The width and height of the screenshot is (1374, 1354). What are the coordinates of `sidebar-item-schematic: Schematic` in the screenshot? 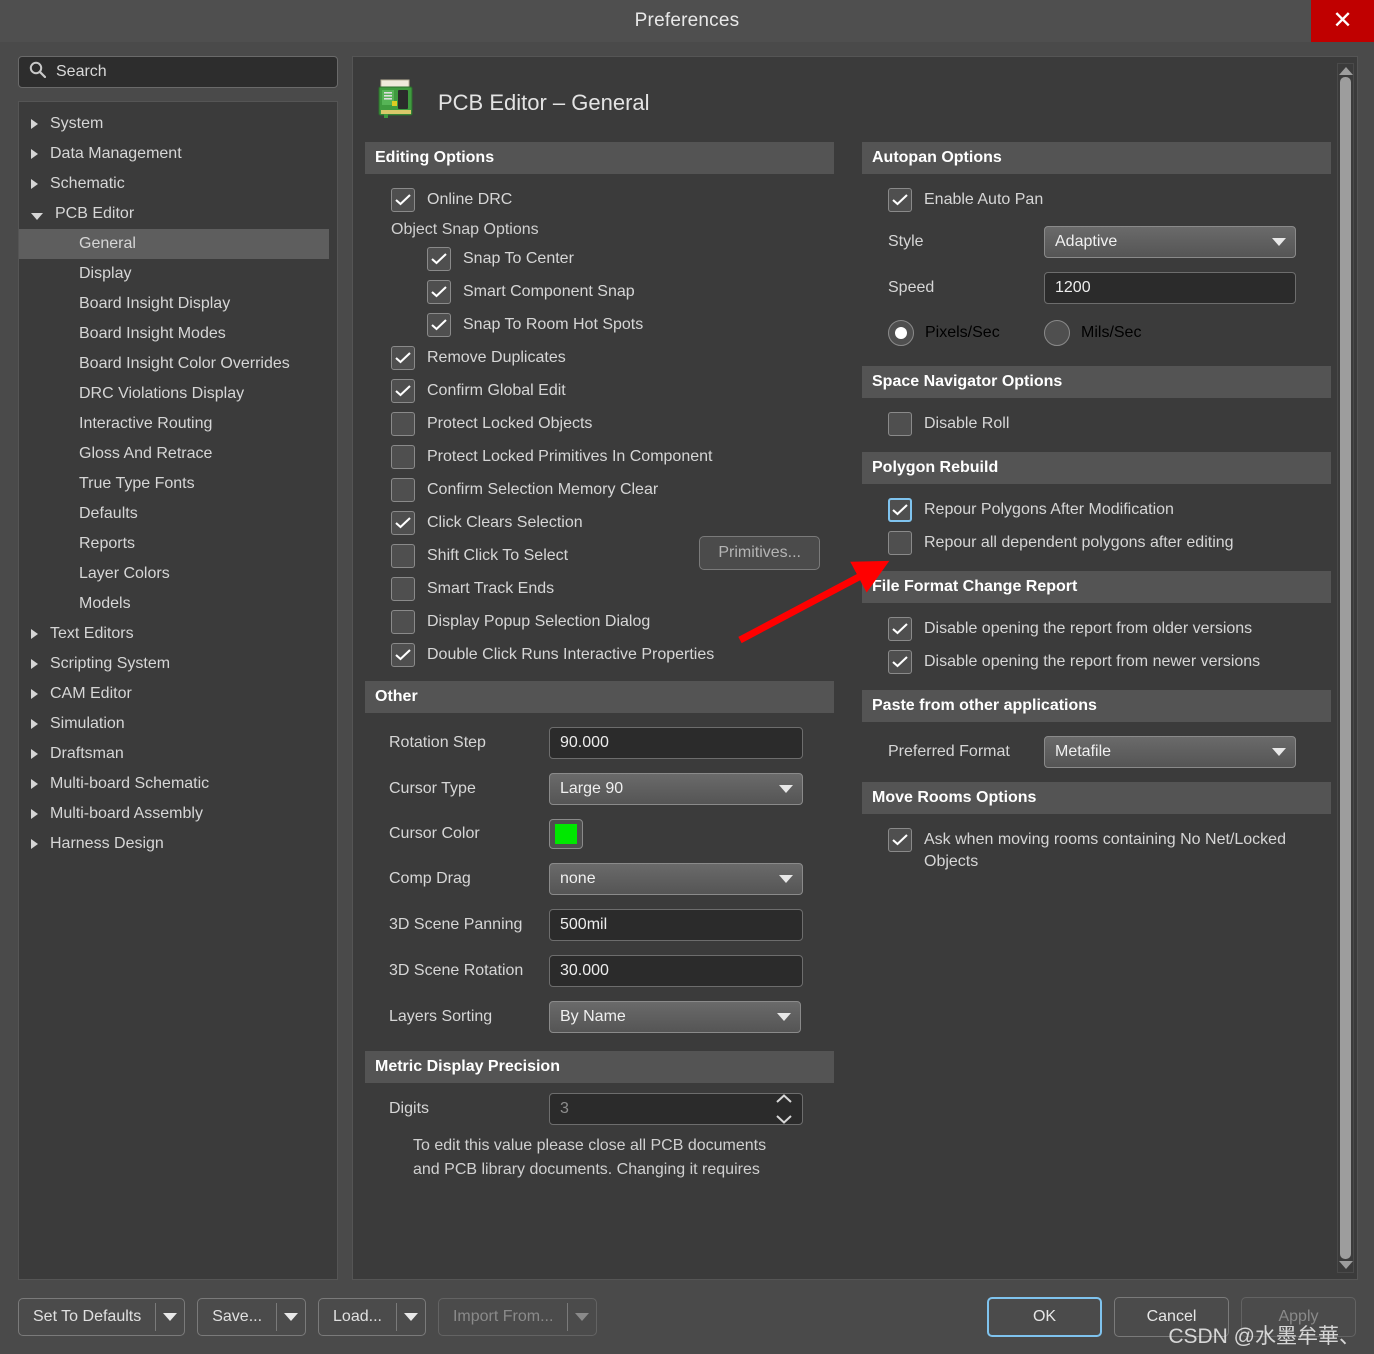 It's located at (178, 184).